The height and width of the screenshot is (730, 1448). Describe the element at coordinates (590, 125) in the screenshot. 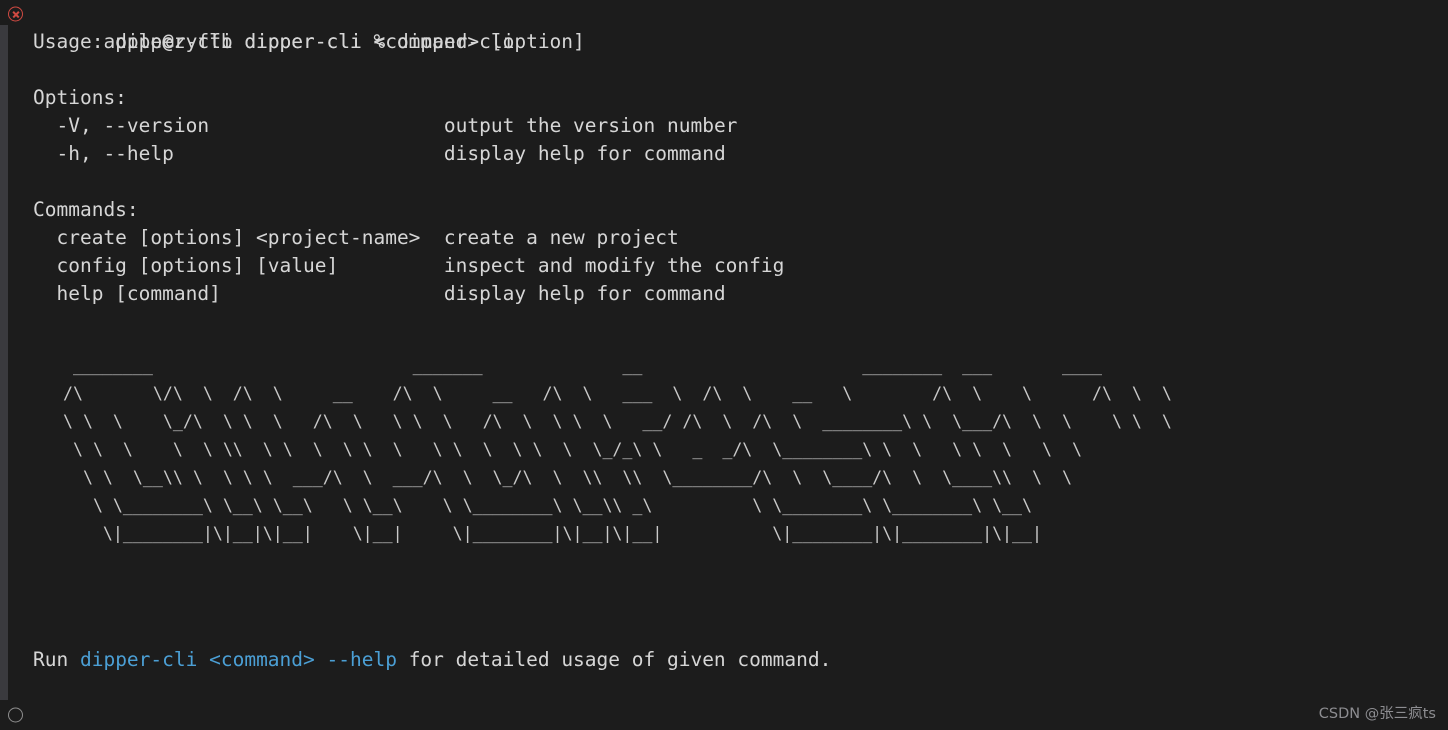

I see `option-description: output the version number` at that location.